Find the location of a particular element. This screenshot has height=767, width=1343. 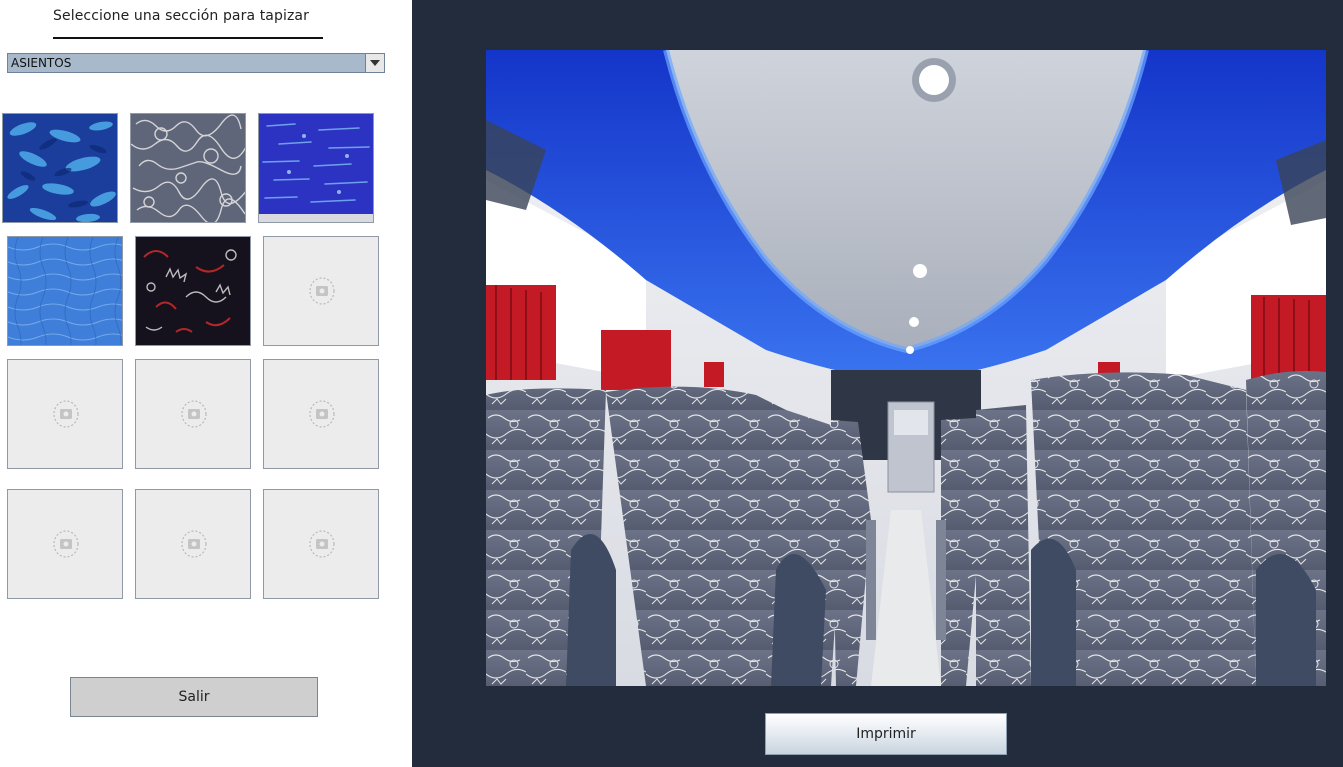

fabric-swatch-dark-red is located at coordinates (193, 291).